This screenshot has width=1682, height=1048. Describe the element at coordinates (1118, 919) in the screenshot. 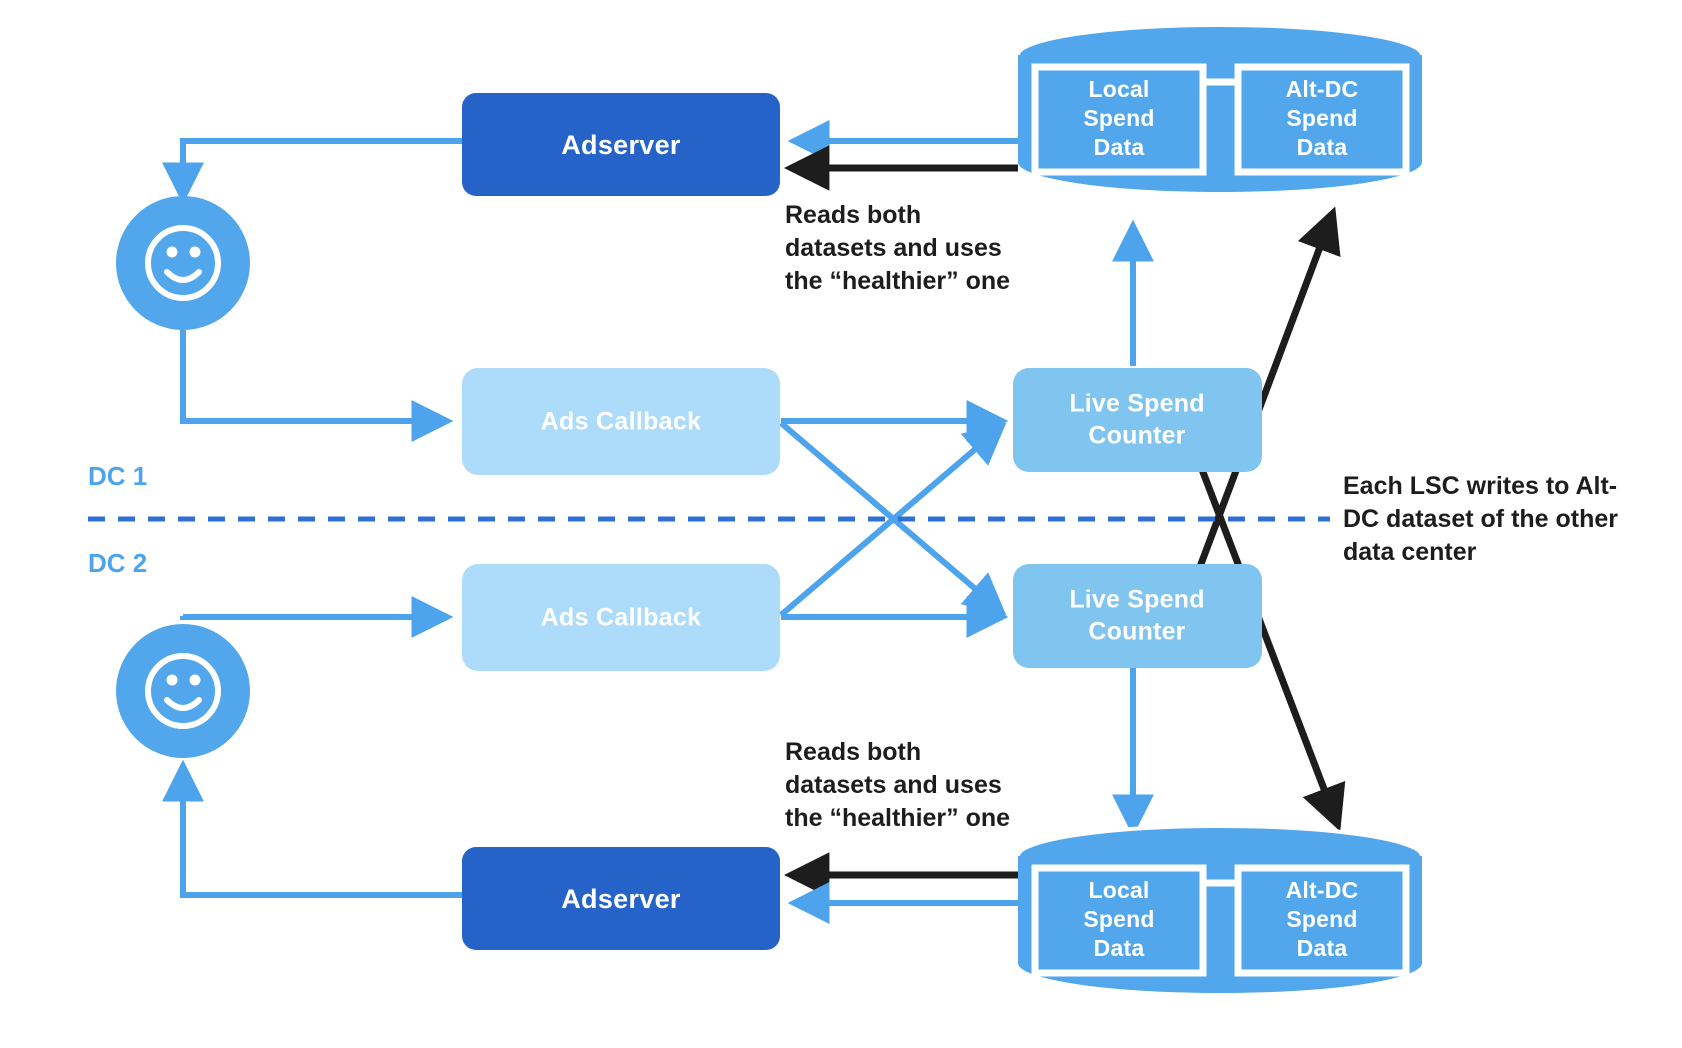

I see `dc2-local-spend-data-line2: Spend` at that location.